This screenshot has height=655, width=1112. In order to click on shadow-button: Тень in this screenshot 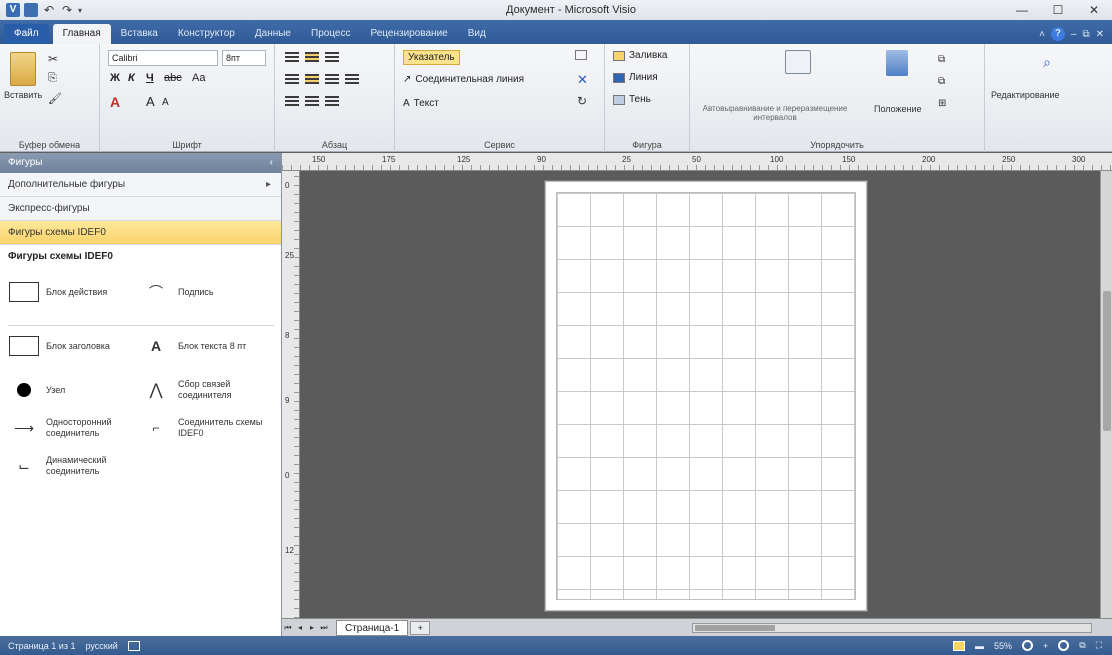, I will do `click(632, 99)`.